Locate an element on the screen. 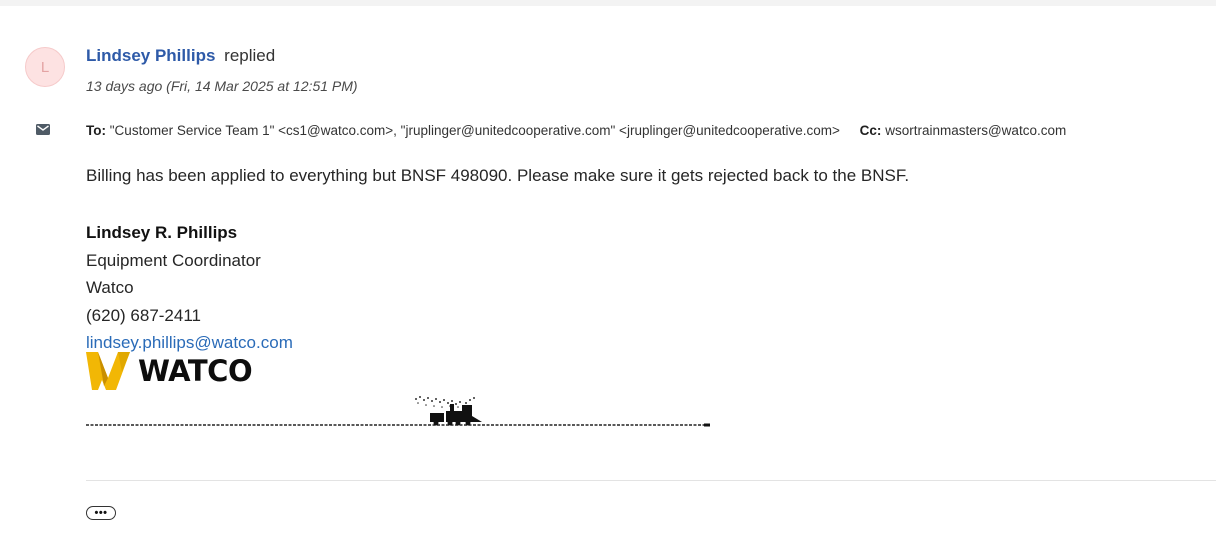 The width and height of the screenshot is (1216, 533). cc-label: Cc: is located at coordinates (870, 130).